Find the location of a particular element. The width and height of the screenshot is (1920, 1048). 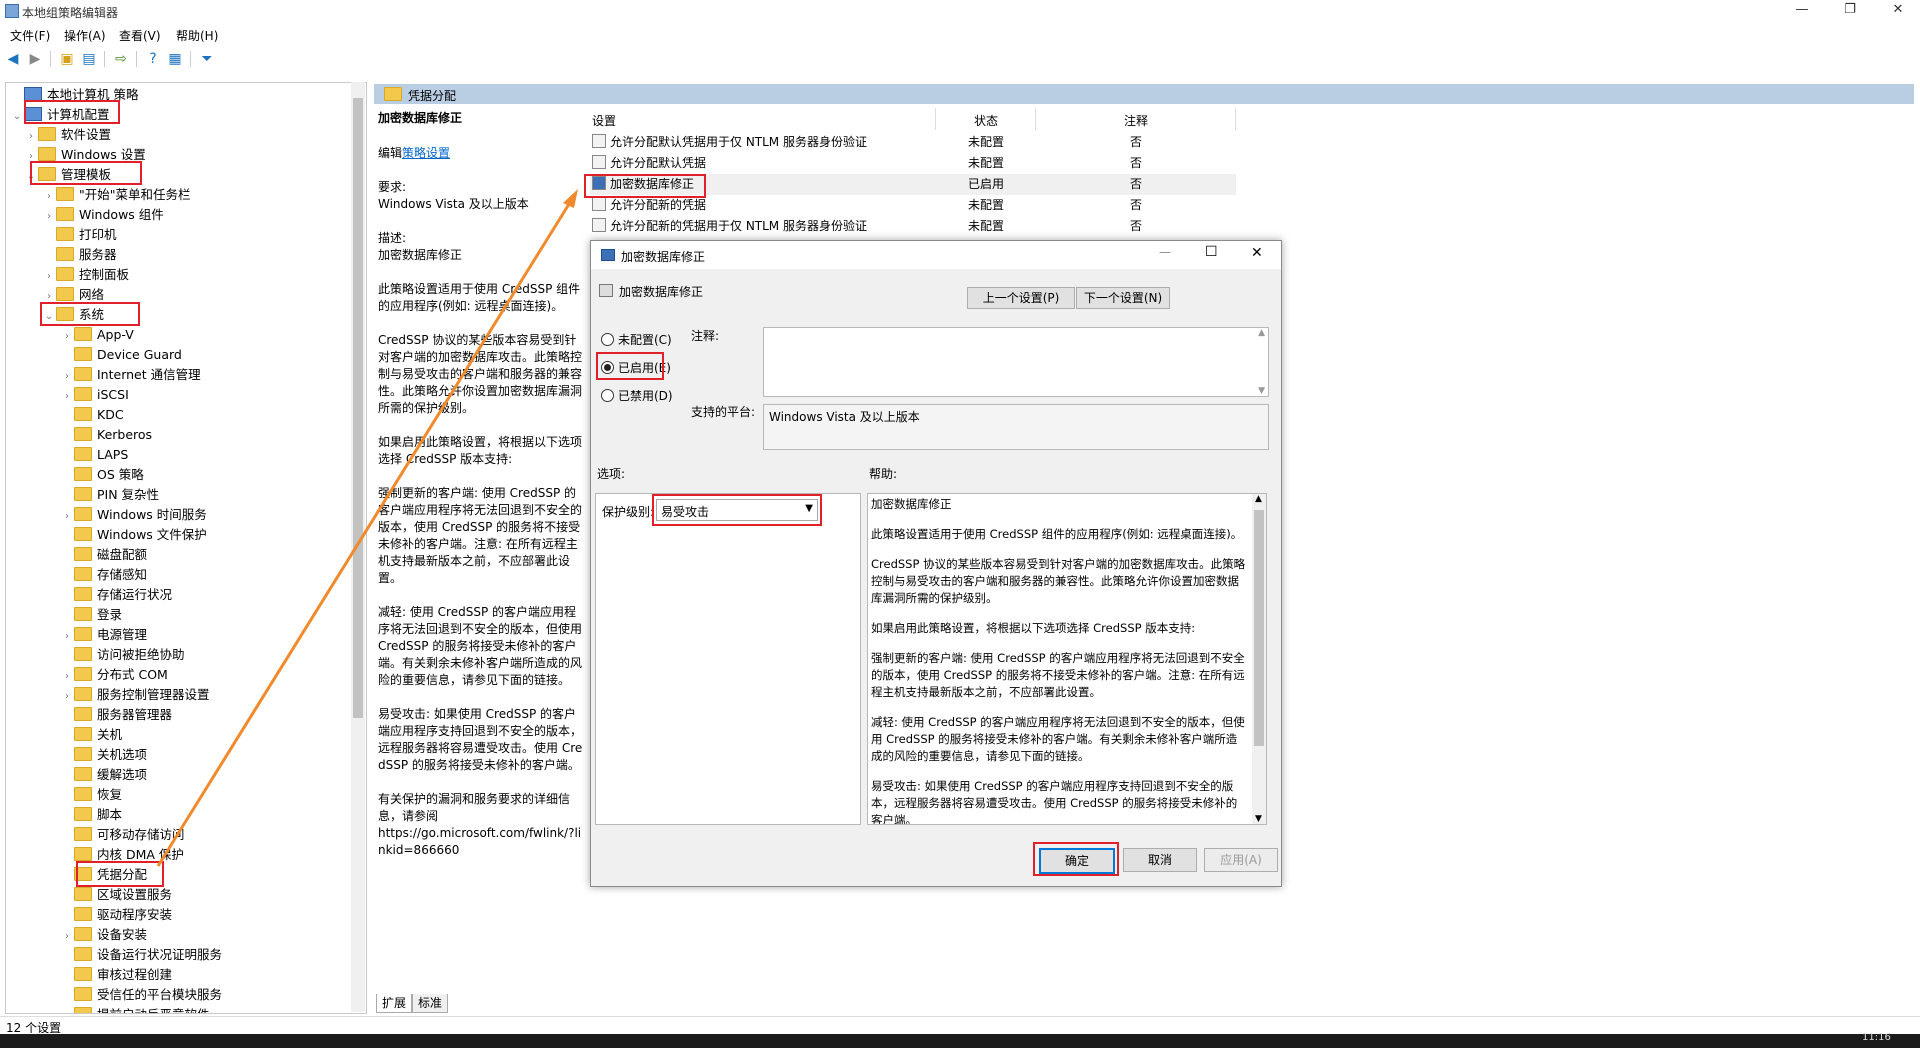

arrow-head is located at coordinates (570, 198).